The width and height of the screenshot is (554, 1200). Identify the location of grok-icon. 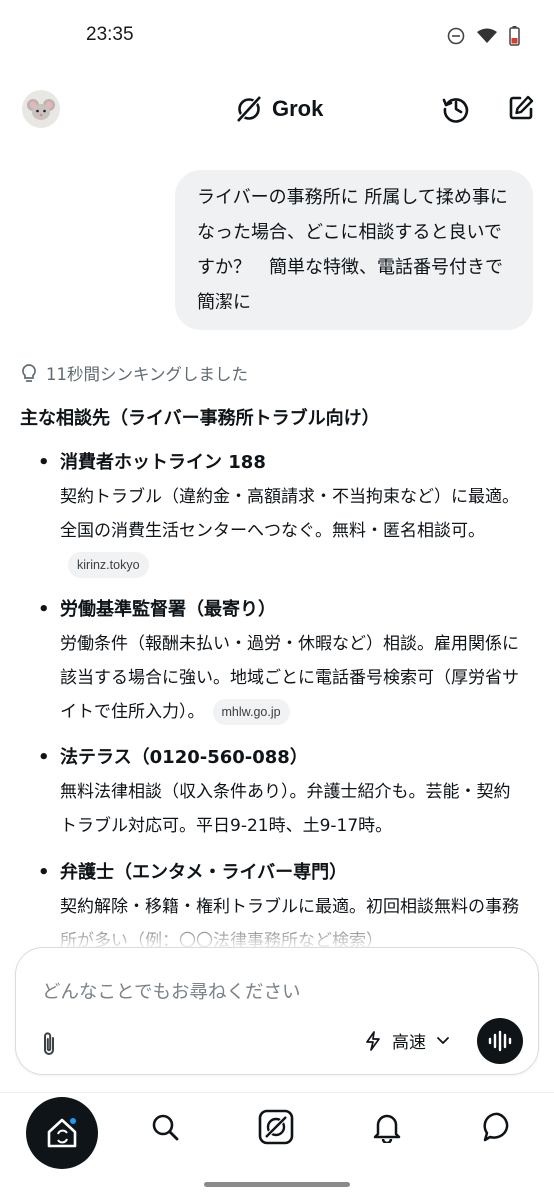
(276, 1127).